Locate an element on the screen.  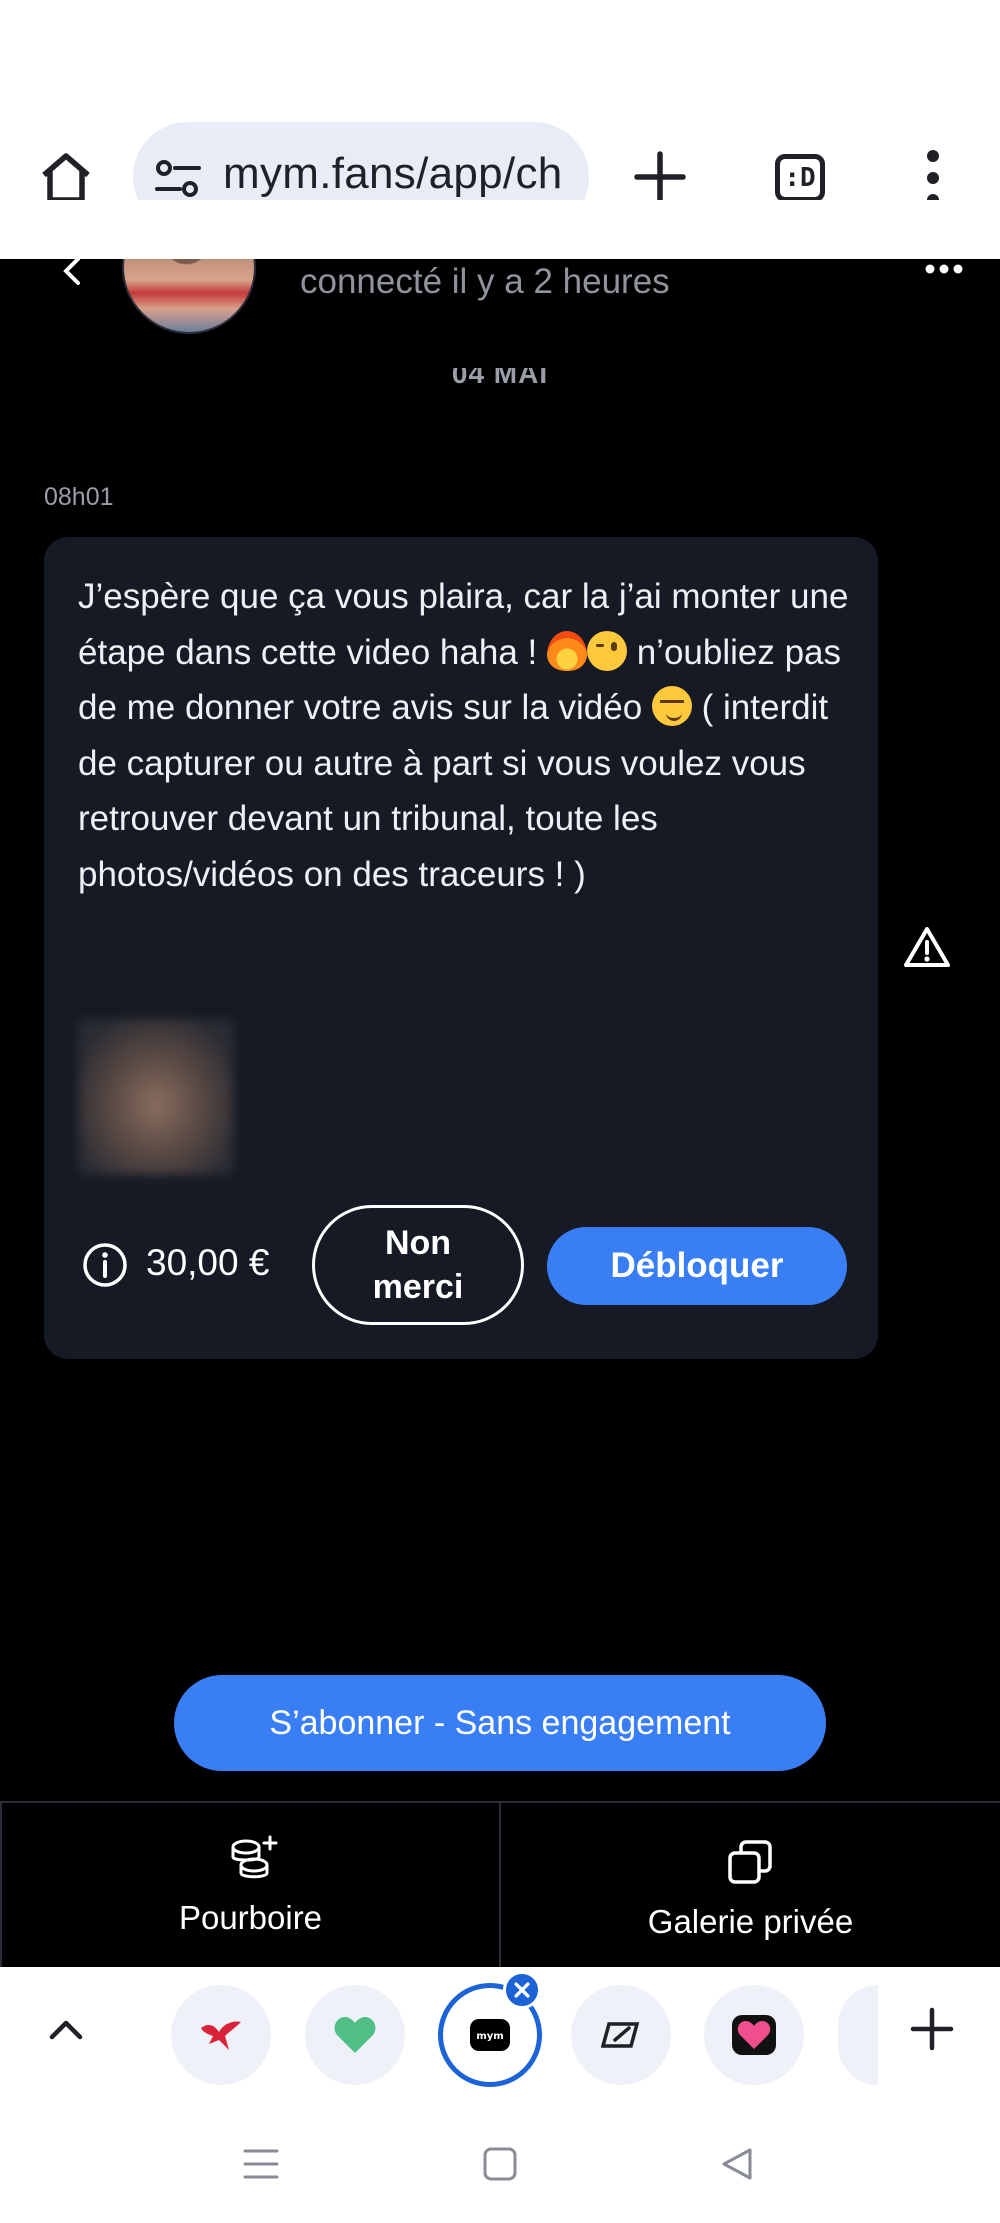
chevron-up-icon is located at coordinates (66, 2029).